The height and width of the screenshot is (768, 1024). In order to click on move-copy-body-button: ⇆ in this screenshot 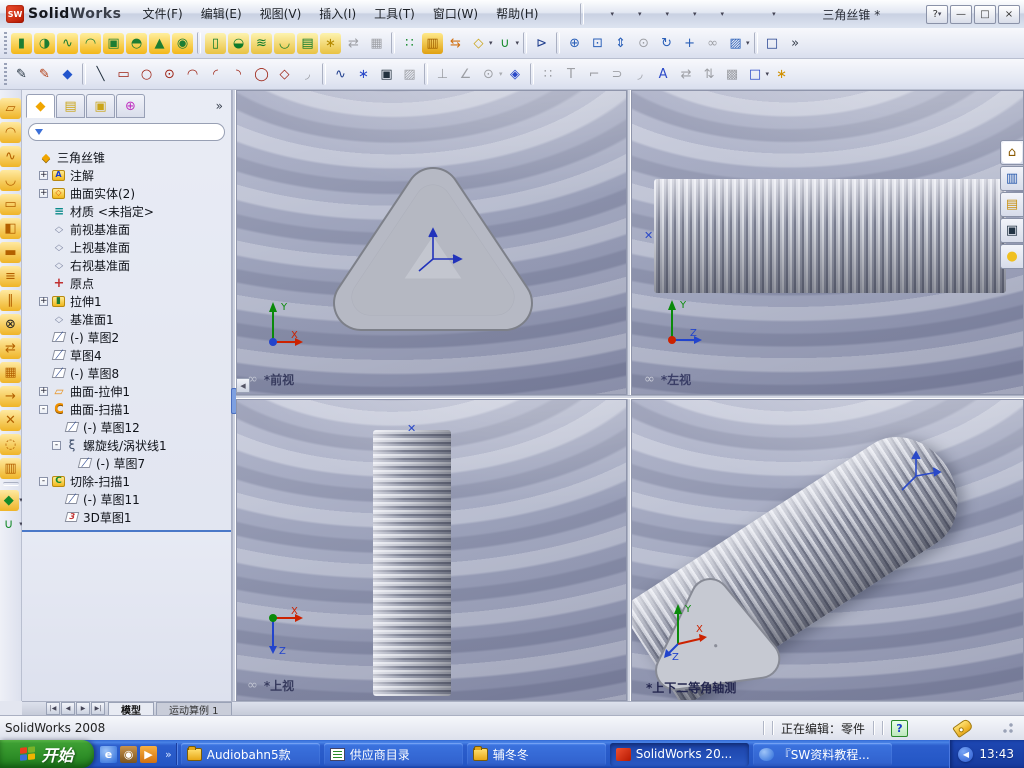, I will do `click(455, 43)`.